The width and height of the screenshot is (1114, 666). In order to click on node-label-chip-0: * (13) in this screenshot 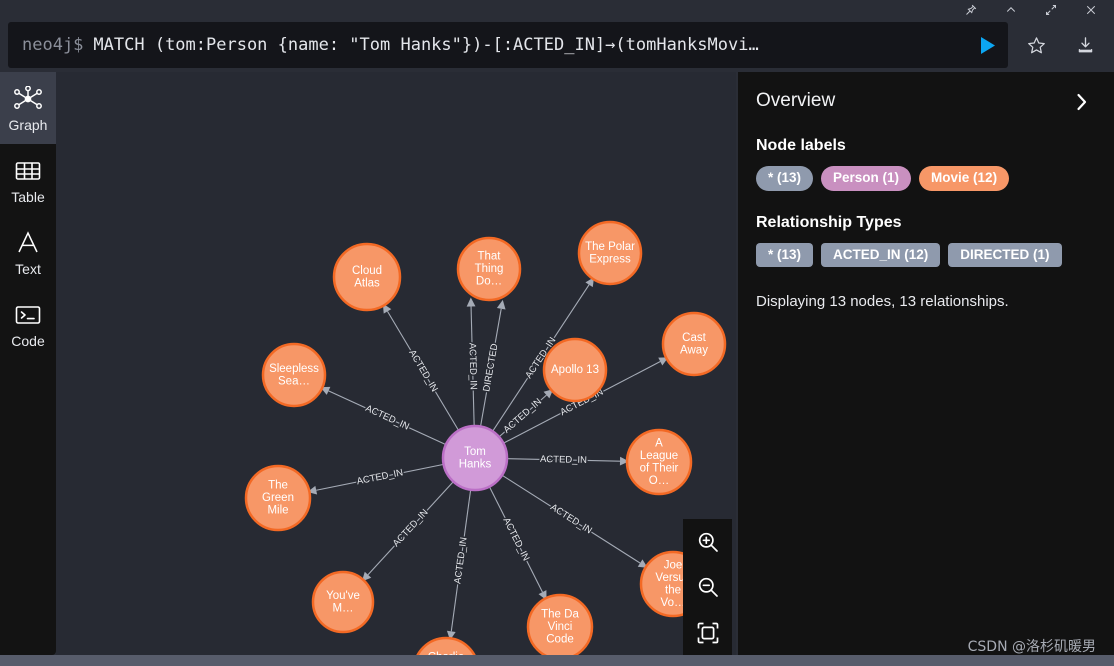, I will do `click(785, 178)`.